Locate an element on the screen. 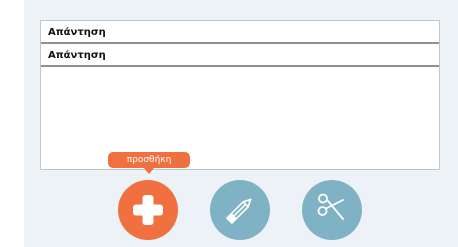 Image resolution: width=458 pixels, height=247 pixels. plus-icon is located at coordinates (148, 210).